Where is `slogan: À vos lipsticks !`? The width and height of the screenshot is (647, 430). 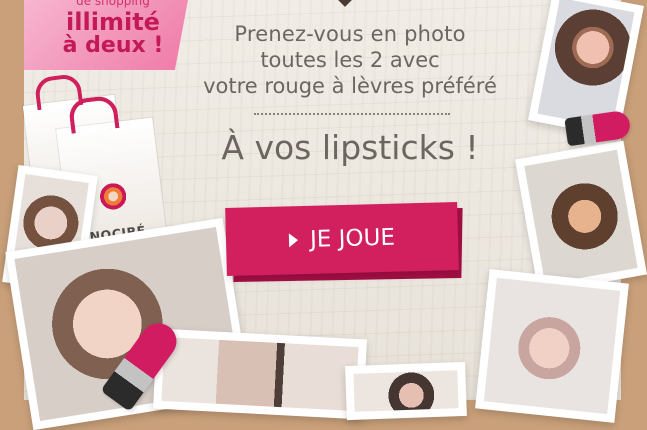
slogan: À vos lipsticks ! is located at coordinates (350, 147).